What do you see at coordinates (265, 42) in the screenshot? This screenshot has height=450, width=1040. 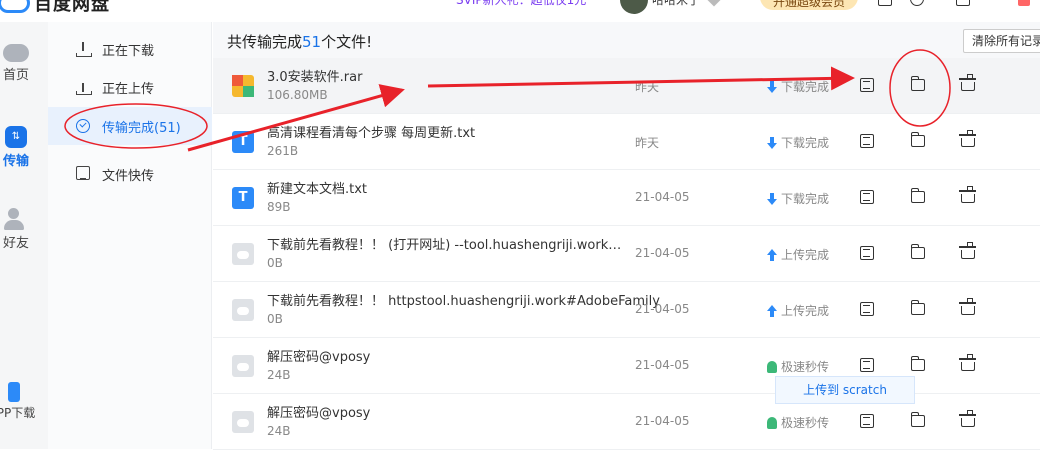 I see `title-prefix: 共传输完成` at bounding box center [265, 42].